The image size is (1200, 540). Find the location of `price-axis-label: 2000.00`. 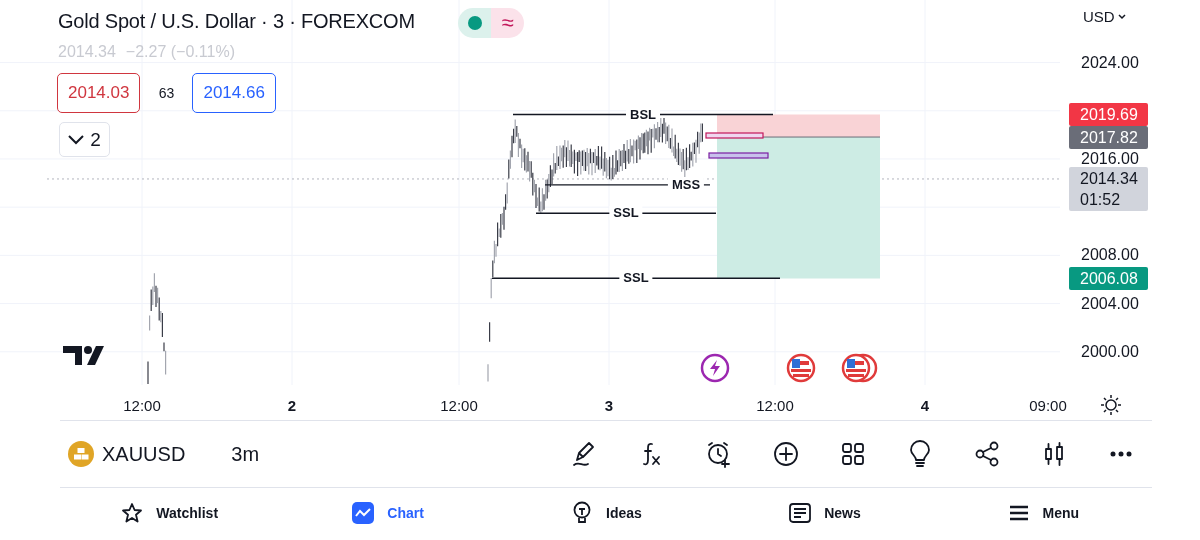

price-axis-label: 2000.00 is located at coordinates (1110, 351).